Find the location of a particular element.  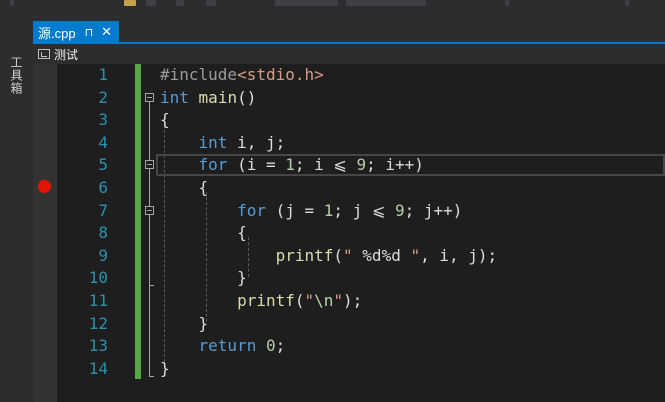

code-line: for (j = 1; j ⩽ 9; j++) is located at coordinates (311, 211).